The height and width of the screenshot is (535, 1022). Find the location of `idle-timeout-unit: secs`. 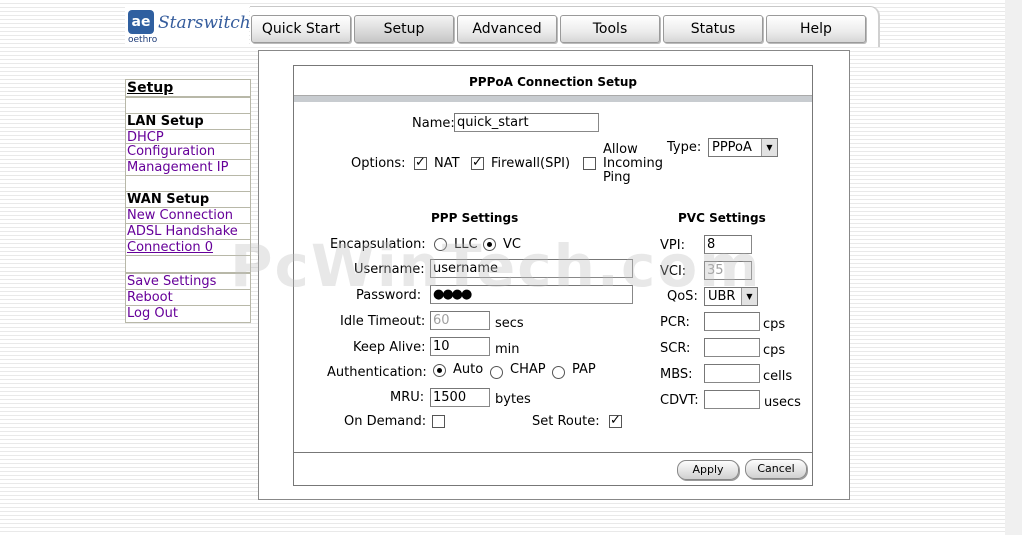

idle-timeout-unit: secs is located at coordinates (509, 323).